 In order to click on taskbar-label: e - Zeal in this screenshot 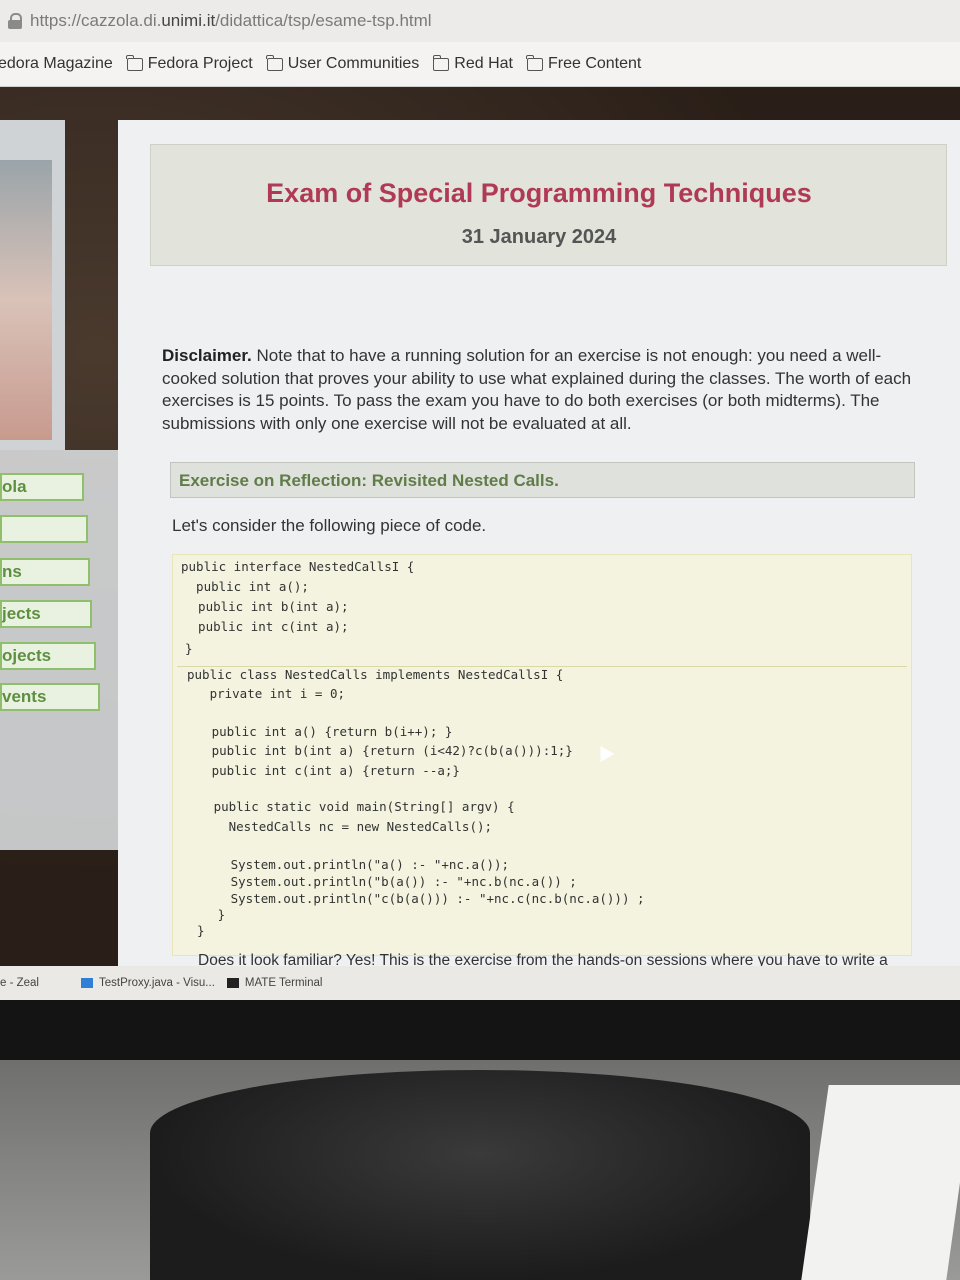, I will do `click(19, 983)`.